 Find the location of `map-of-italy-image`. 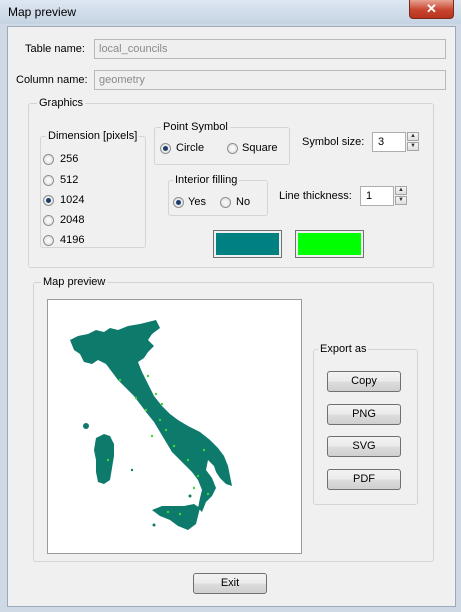

map-of-italy-image is located at coordinates (151, 425).